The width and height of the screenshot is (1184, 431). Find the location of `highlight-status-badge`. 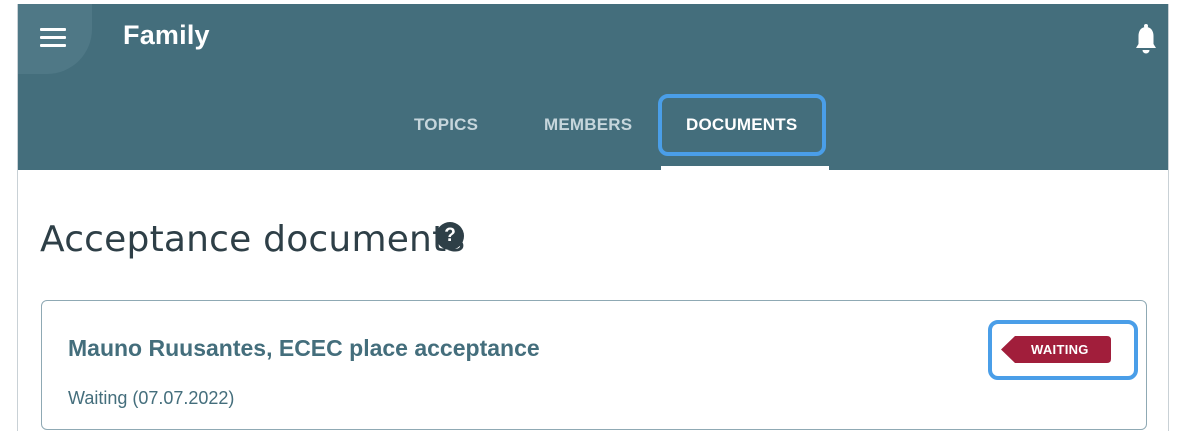

highlight-status-badge is located at coordinates (1063, 350).